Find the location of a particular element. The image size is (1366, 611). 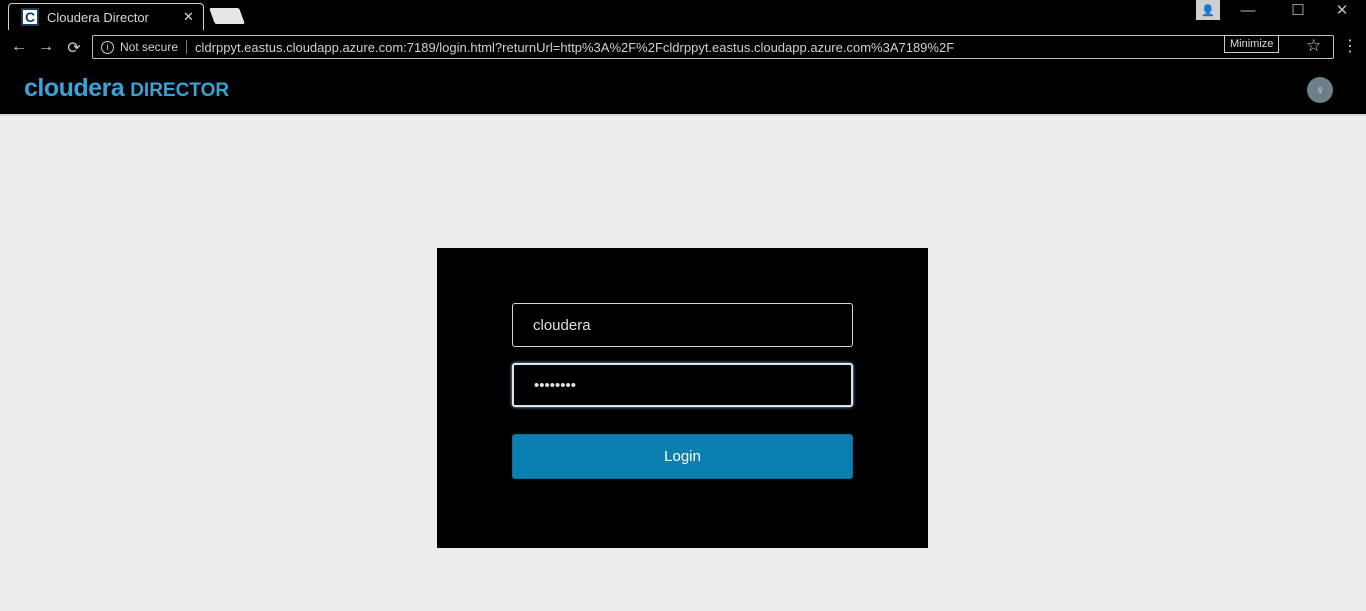

not-secure-label: Not secure is located at coordinates (154, 47).